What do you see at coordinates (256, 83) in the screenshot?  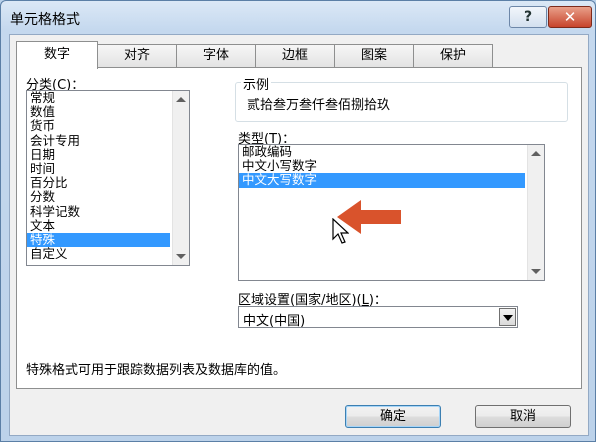 I see `sample-label: 示例` at bounding box center [256, 83].